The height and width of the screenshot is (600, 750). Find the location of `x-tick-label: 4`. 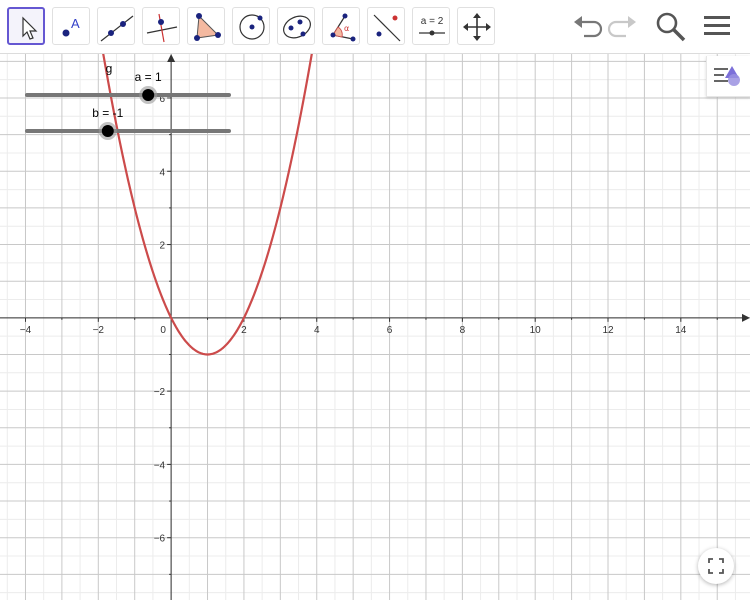

x-tick-label: 4 is located at coordinates (317, 330).